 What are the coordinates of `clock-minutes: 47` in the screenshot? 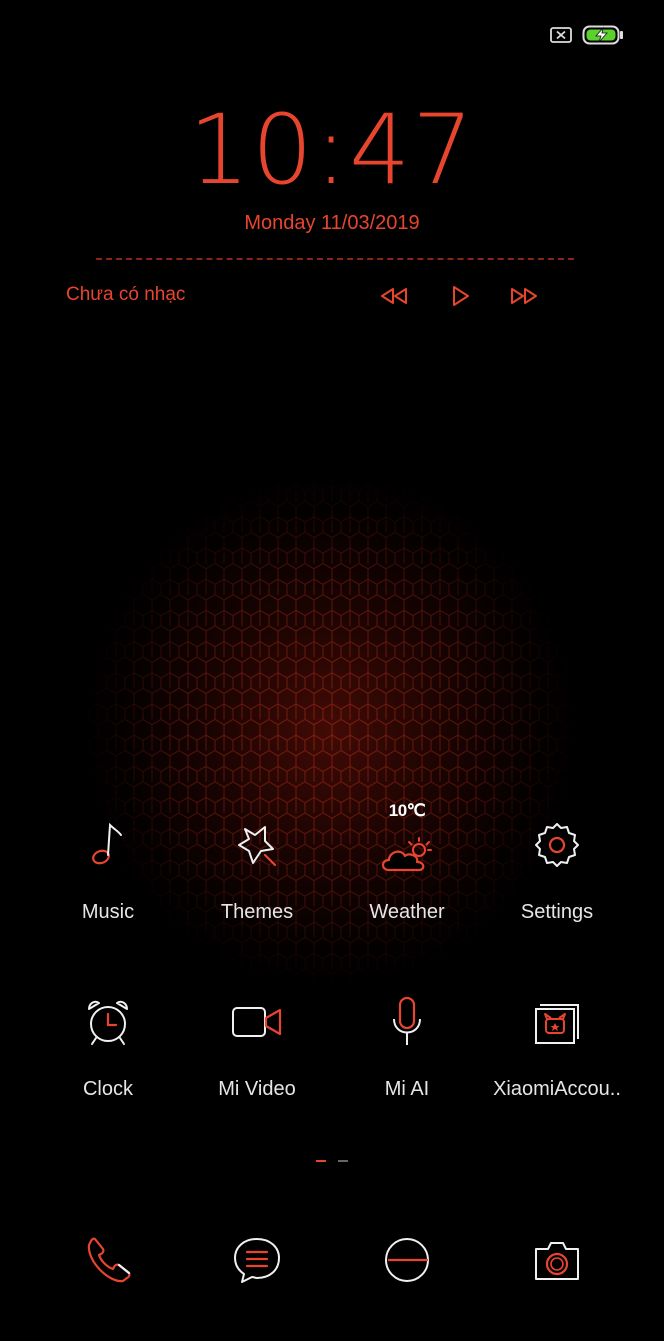 It's located at (412, 150).